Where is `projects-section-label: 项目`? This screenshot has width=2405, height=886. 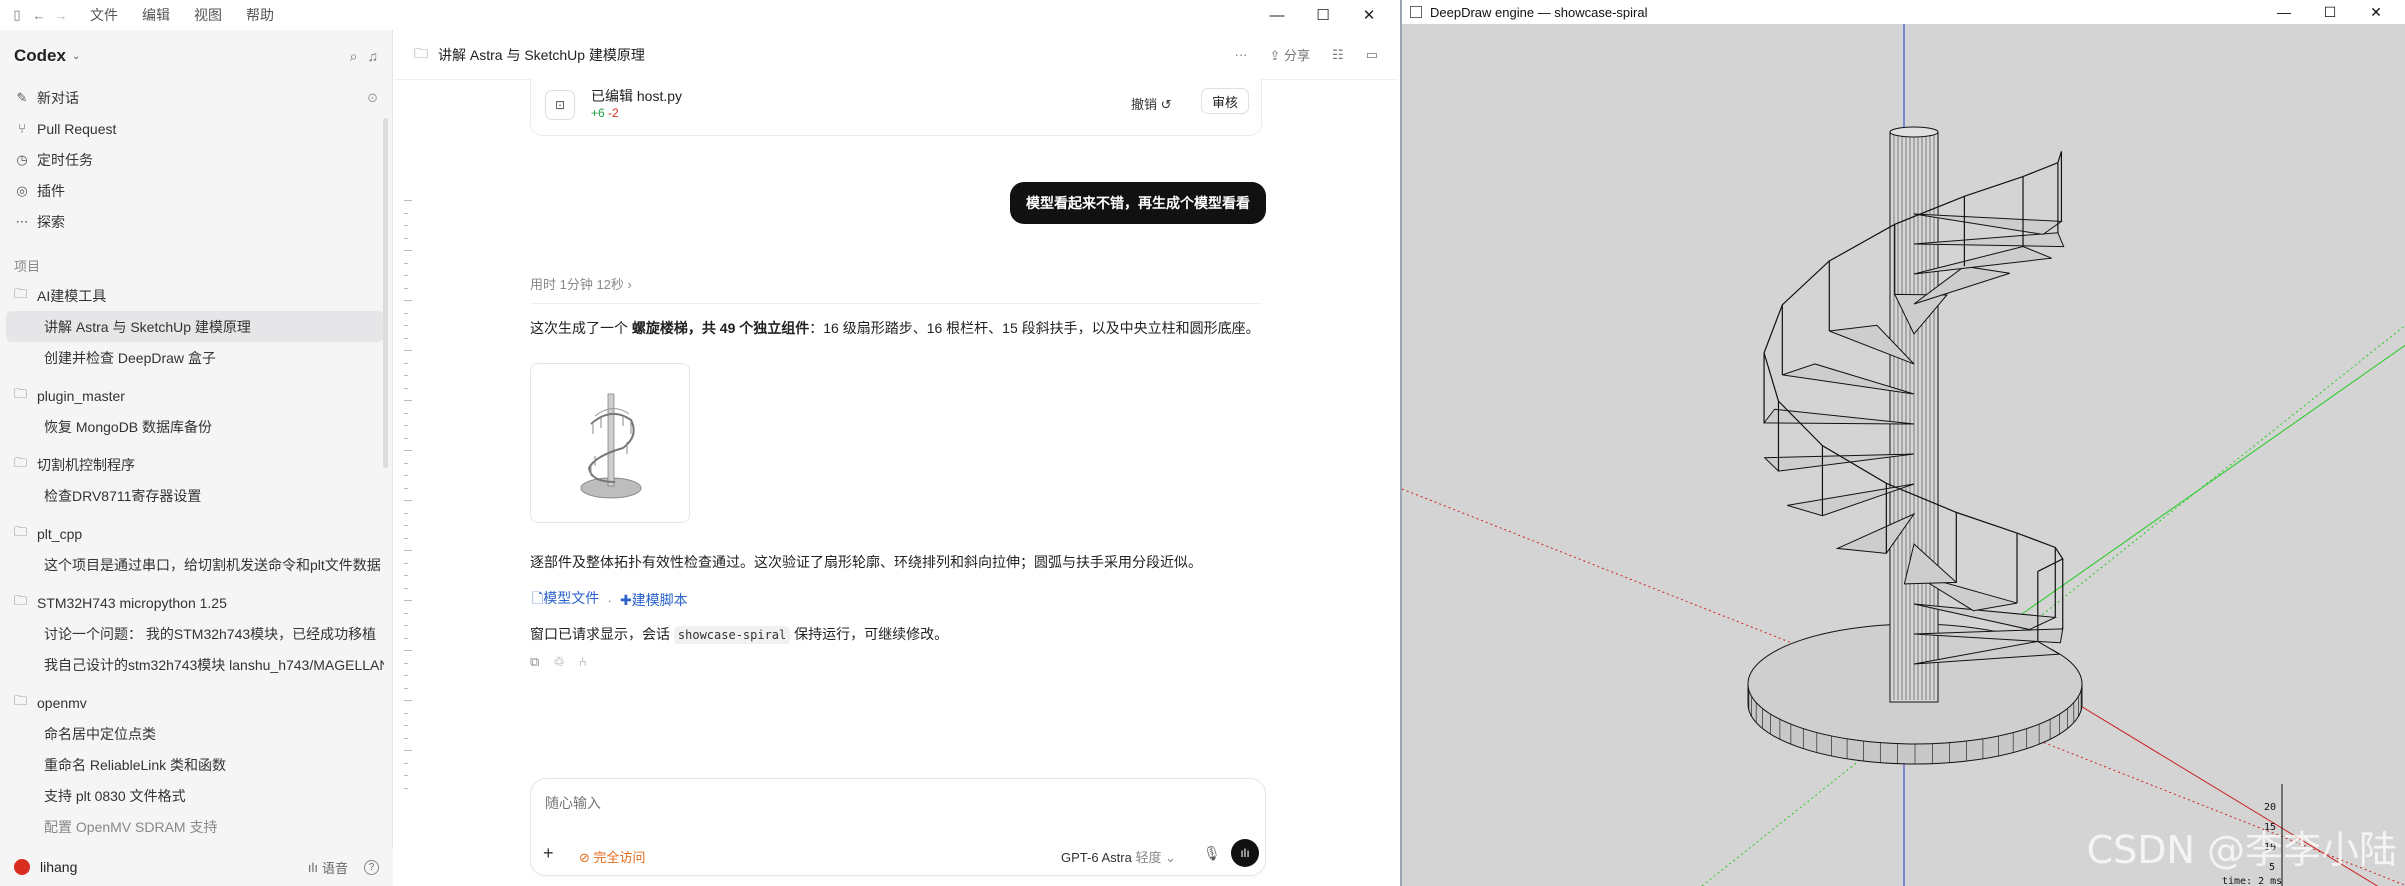
projects-section-label: 项目 is located at coordinates (27, 266).